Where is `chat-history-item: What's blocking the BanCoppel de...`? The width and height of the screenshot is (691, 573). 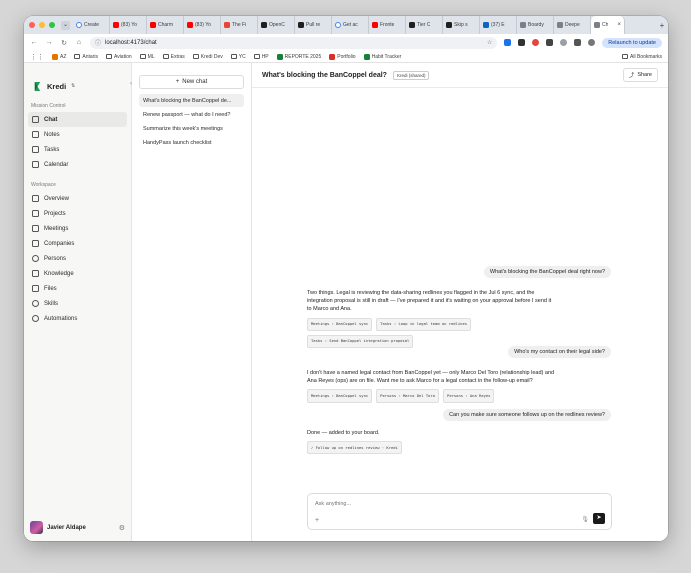
chat-history-item: What's blocking the BanCoppel de... is located at coordinates (191, 100).